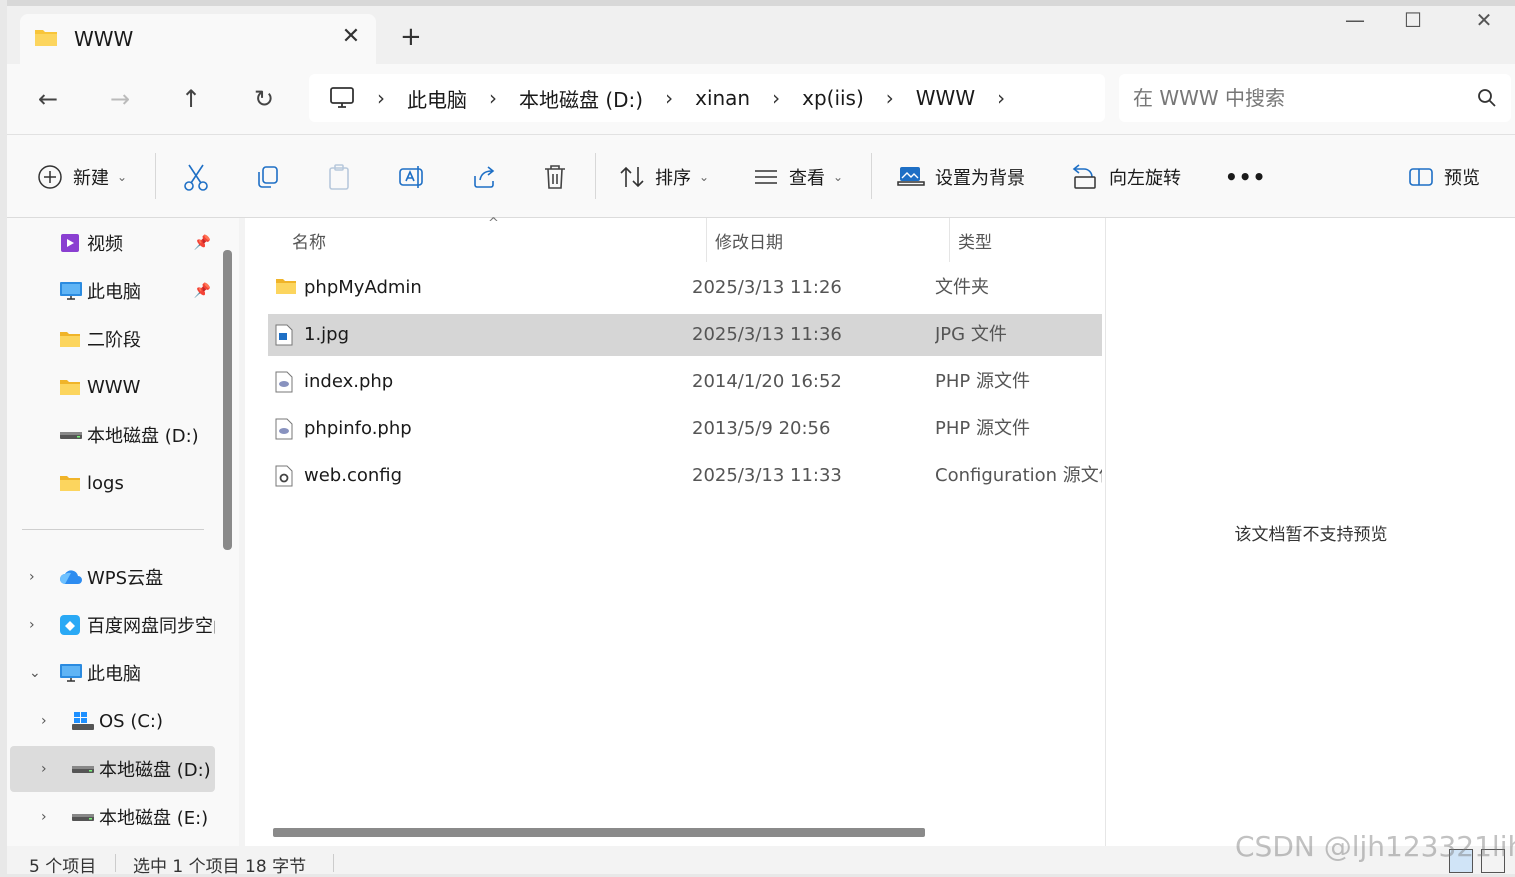 This screenshot has width=1515, height=877. Describe the element at coordinates (1085, 177) in the screenshot. I see `rotate-left-icon` at that location.